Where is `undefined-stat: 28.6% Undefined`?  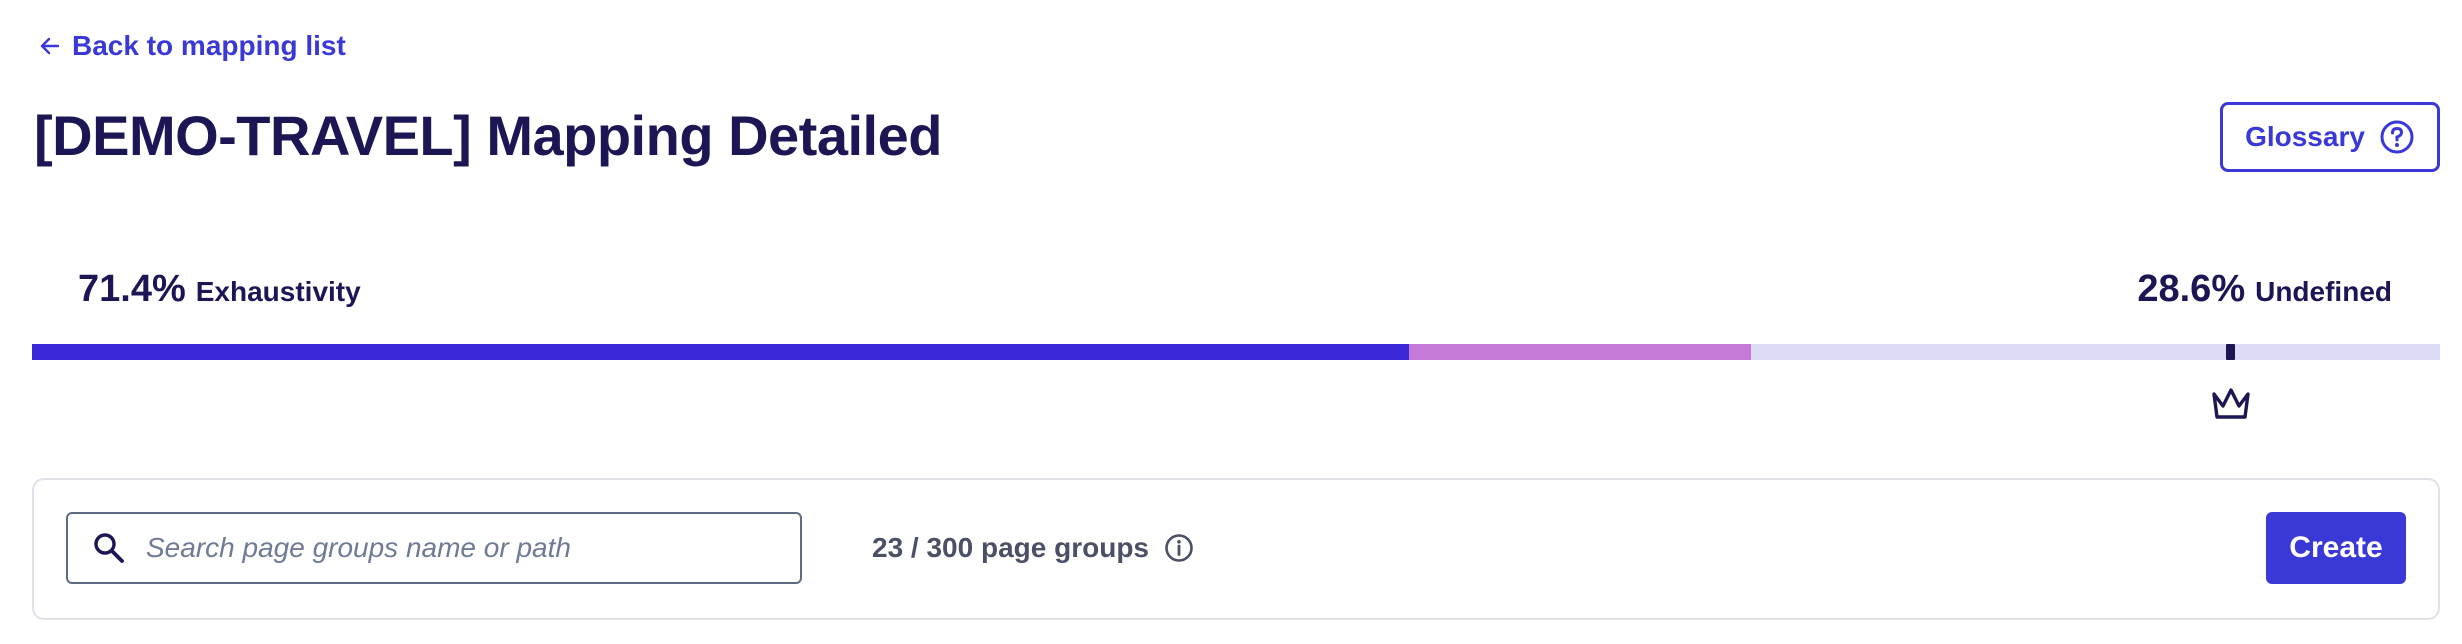
undefined-stat: 28.6% Undefined is located at coordinates (2264, 289).